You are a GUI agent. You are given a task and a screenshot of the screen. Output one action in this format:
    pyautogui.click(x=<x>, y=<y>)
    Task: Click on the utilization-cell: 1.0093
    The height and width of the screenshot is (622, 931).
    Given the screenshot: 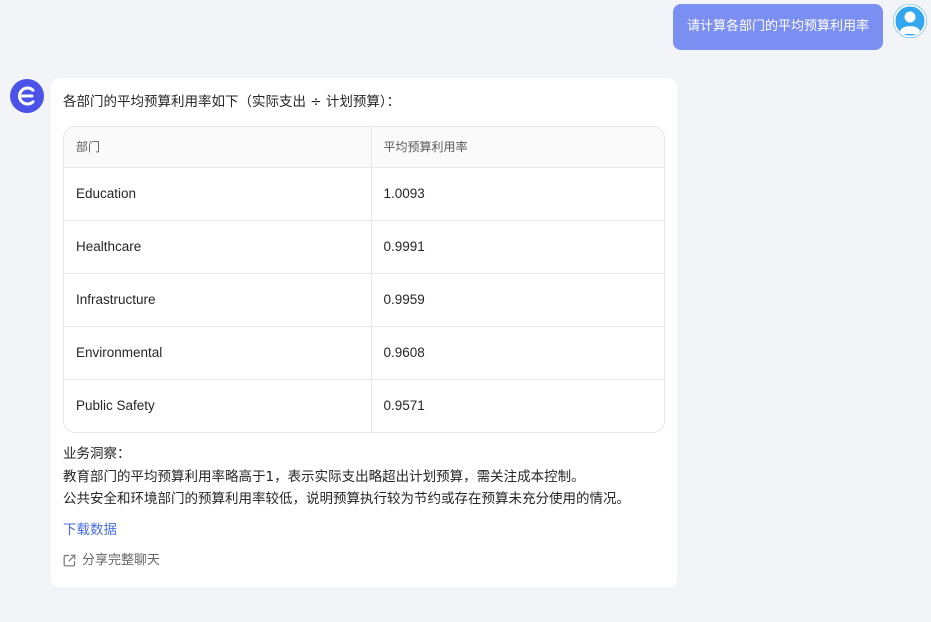 What is the action you would take?
    pyautogui.click(x=517, y=194)
    